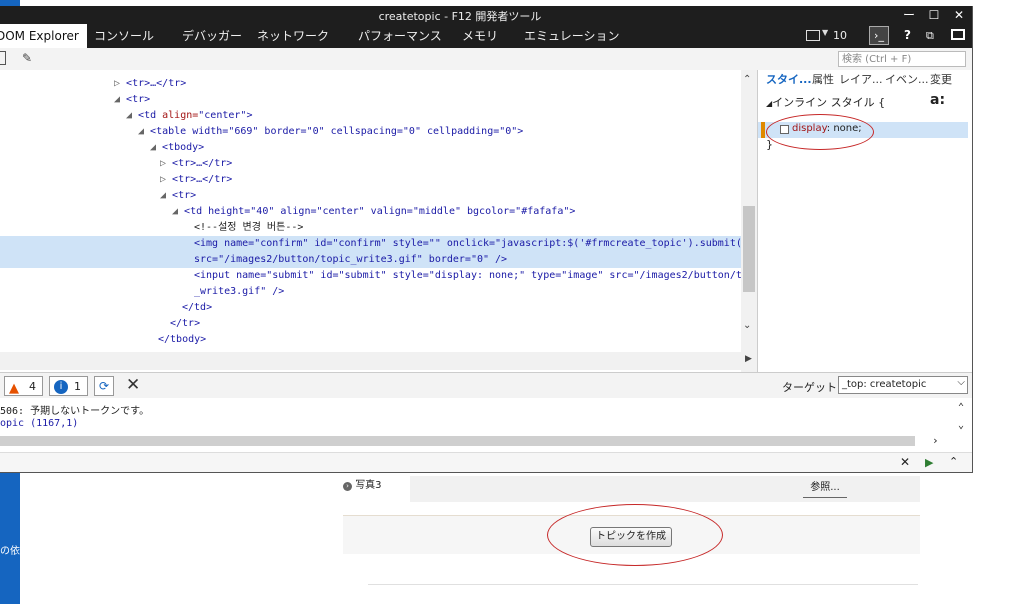 This screenshot has height=604, width=1024. I want to click on maximize-icon: ☐, so click(934, 15).